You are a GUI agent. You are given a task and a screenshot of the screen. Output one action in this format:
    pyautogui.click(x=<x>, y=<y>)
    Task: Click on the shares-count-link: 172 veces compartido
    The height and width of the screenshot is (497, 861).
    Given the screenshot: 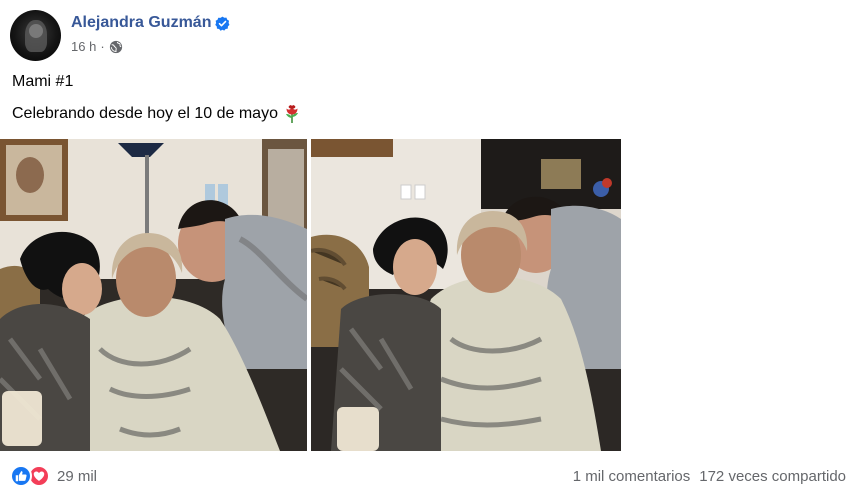 What is the action you would take?
    pyautogui.click(x=772, y=476)
    